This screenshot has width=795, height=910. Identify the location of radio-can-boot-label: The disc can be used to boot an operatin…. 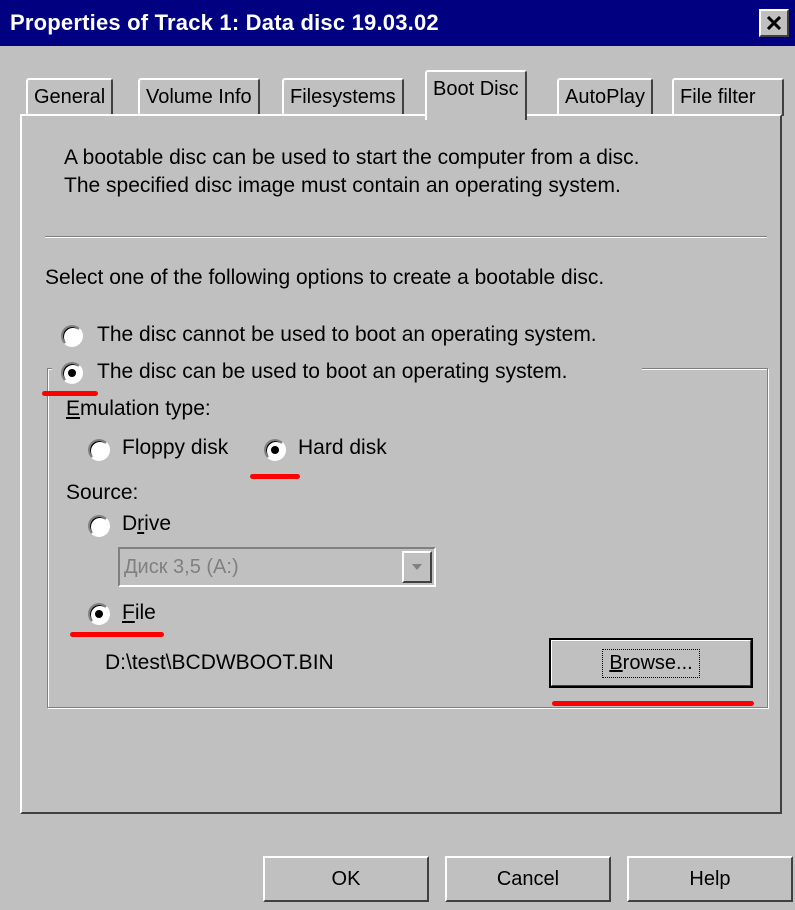
(332, 372).